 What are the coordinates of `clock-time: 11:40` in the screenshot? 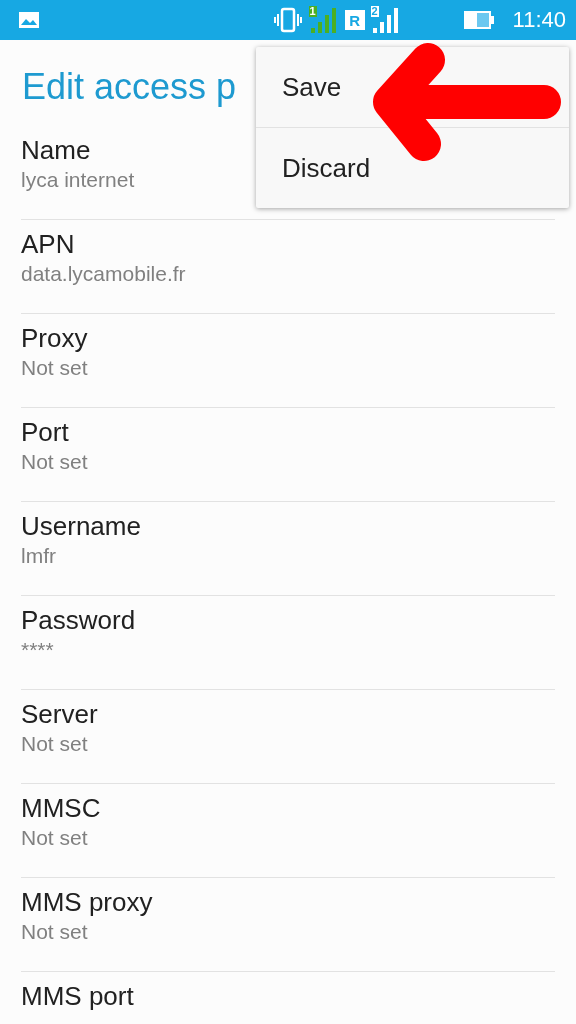 It's located at (539, 20).